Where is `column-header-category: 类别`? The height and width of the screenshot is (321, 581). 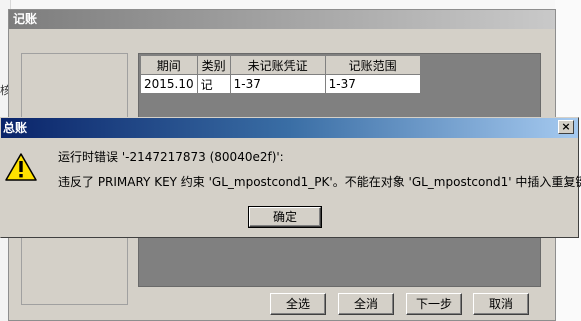
column-header-category: 类别 is located at coordinates (213, 65).